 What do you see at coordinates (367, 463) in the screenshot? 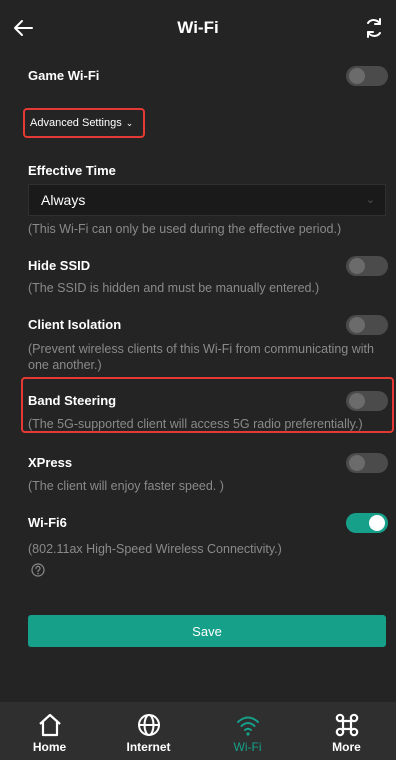
I see `xpress-toggle` at bounding box center [367, 463].